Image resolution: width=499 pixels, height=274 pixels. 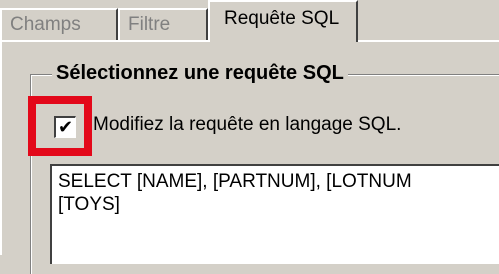 I want to click on tab-filtre: Filtre, so click(x=163, y=24).